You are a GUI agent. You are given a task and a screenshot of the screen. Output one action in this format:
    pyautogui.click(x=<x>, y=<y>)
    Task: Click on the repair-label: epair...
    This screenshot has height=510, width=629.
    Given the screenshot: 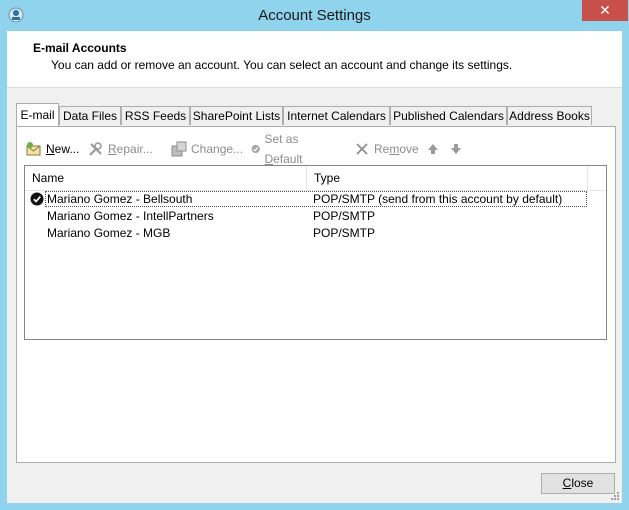 What is the action you would take?
    pyautogui.click(x=134, y=149)
    